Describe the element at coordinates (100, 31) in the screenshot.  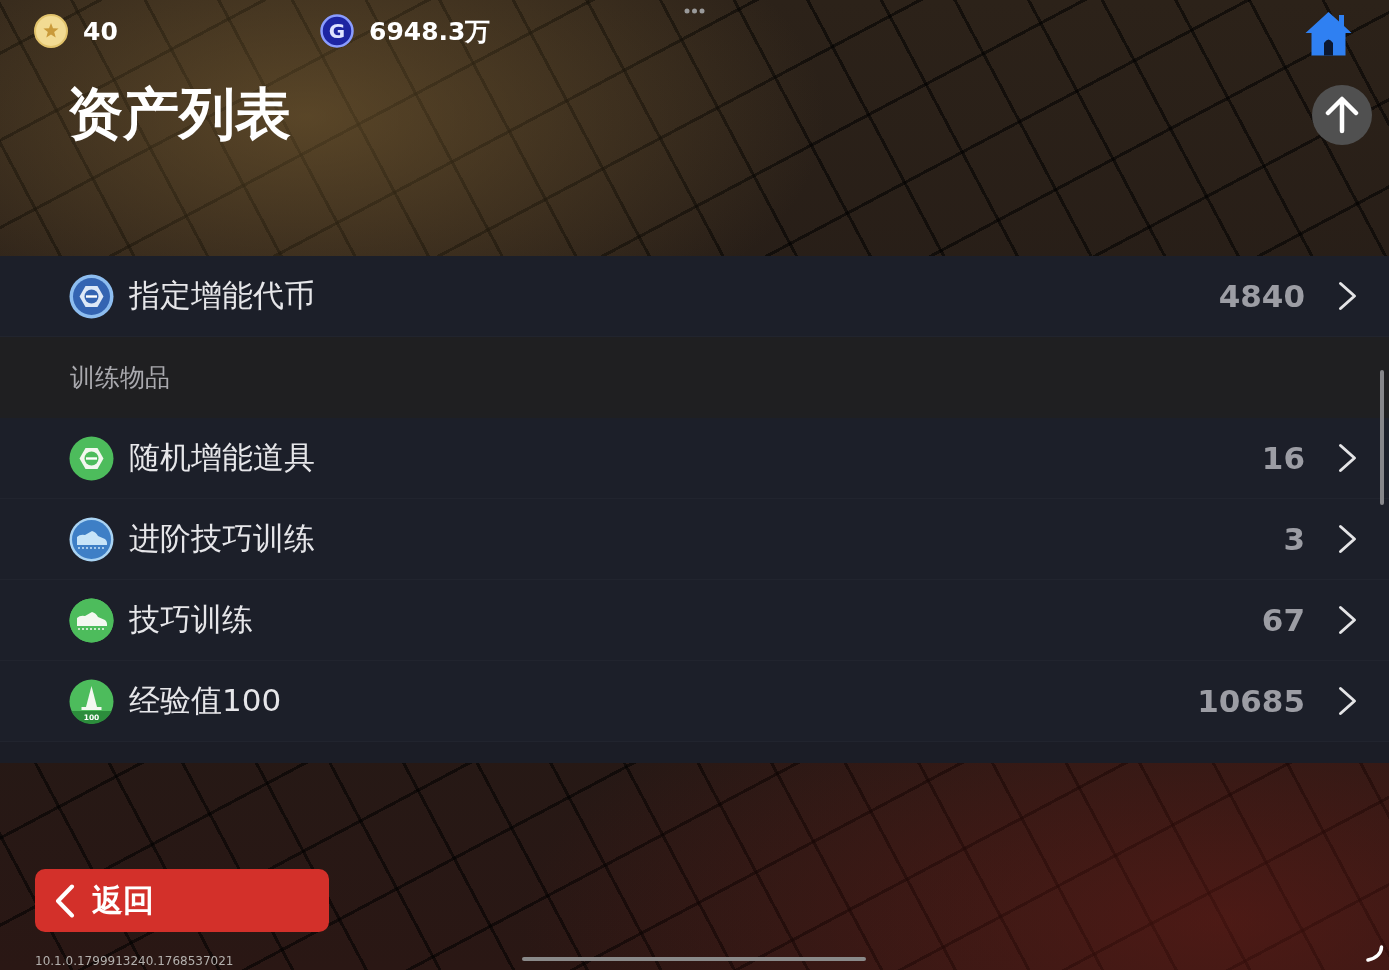
I see `coin-amount: 40` at that location.